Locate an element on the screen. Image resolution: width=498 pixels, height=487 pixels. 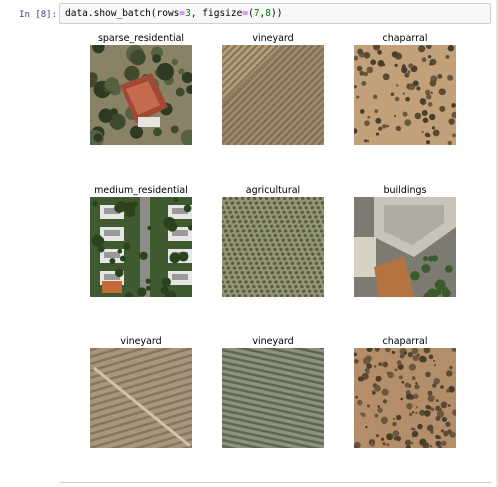
code-token: )) is located at coordinates (277, 13).